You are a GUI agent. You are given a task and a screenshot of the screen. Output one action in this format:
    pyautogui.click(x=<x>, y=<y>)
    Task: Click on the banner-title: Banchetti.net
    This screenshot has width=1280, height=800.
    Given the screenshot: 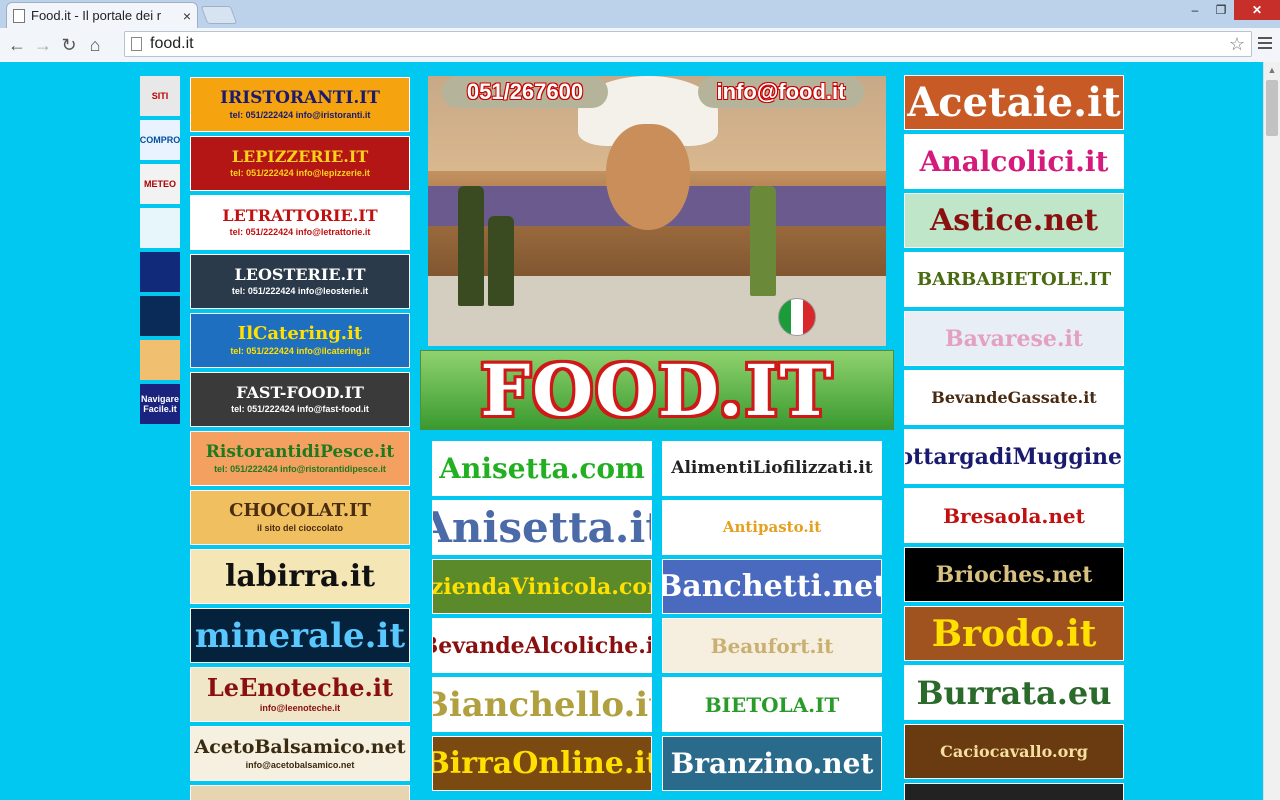 What is the action you would take?
    pyautogui.click(x=772, y=586)
    